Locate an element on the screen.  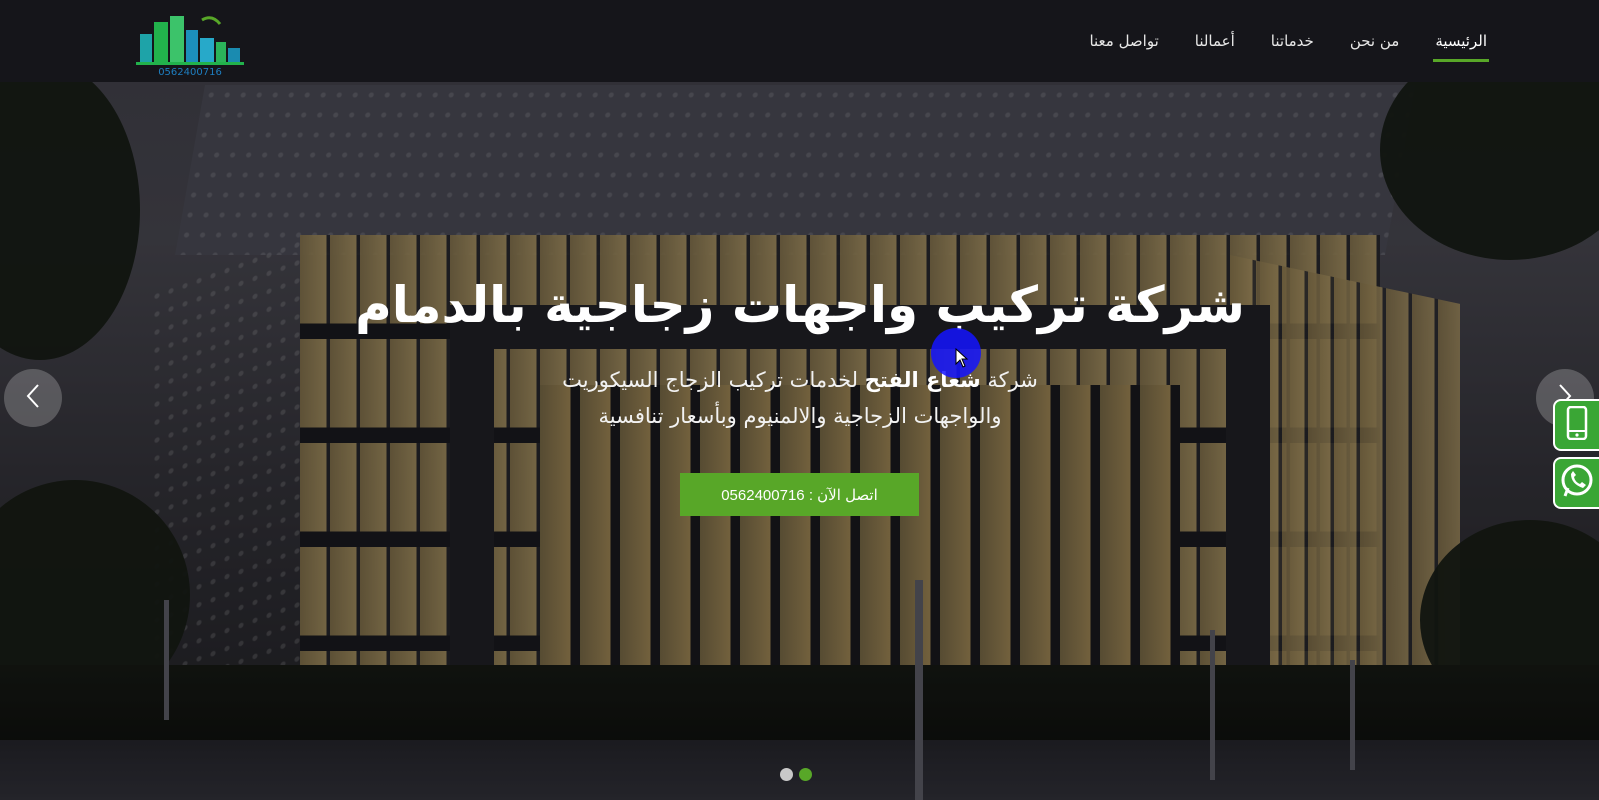
slider-dots is located at coordinates (796, 774).